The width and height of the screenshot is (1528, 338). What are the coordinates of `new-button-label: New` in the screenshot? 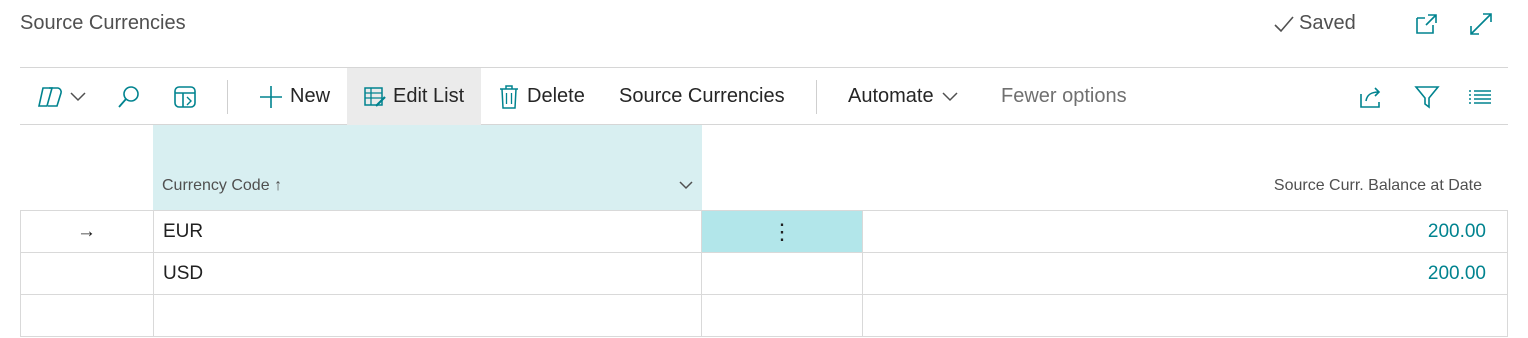 It's located at (310, 96).